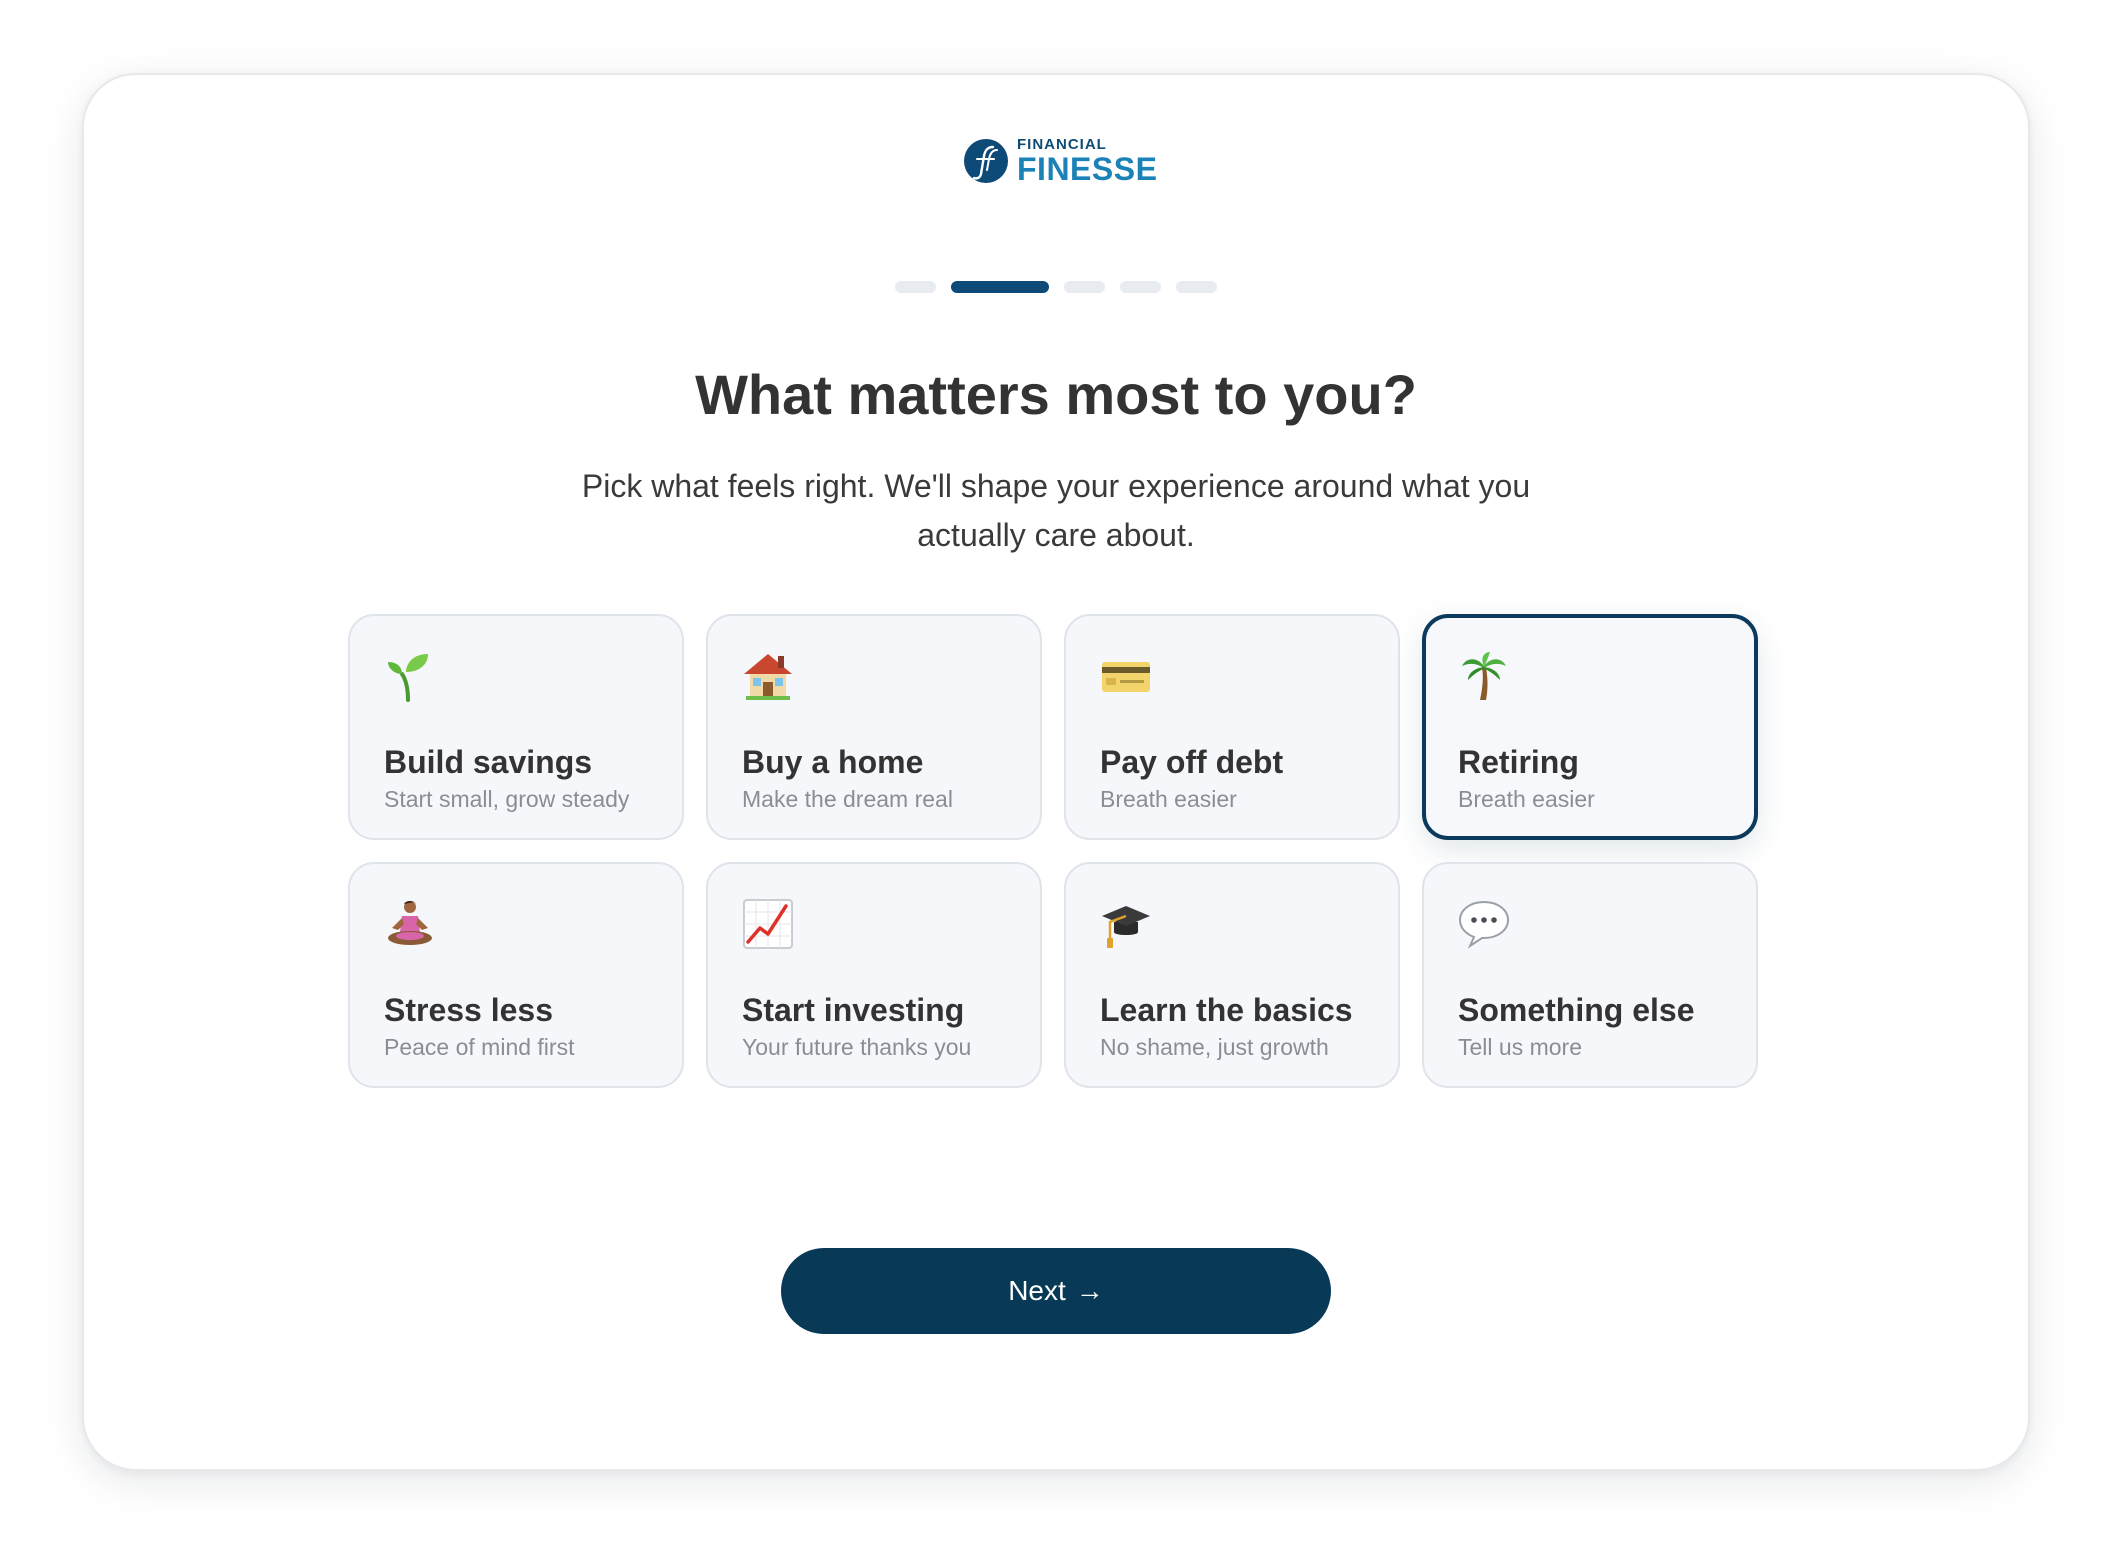 This screenshot has height=1560, width=2112. I want to click on brand-small-text: FINANCIAL, so click(1062, 144).